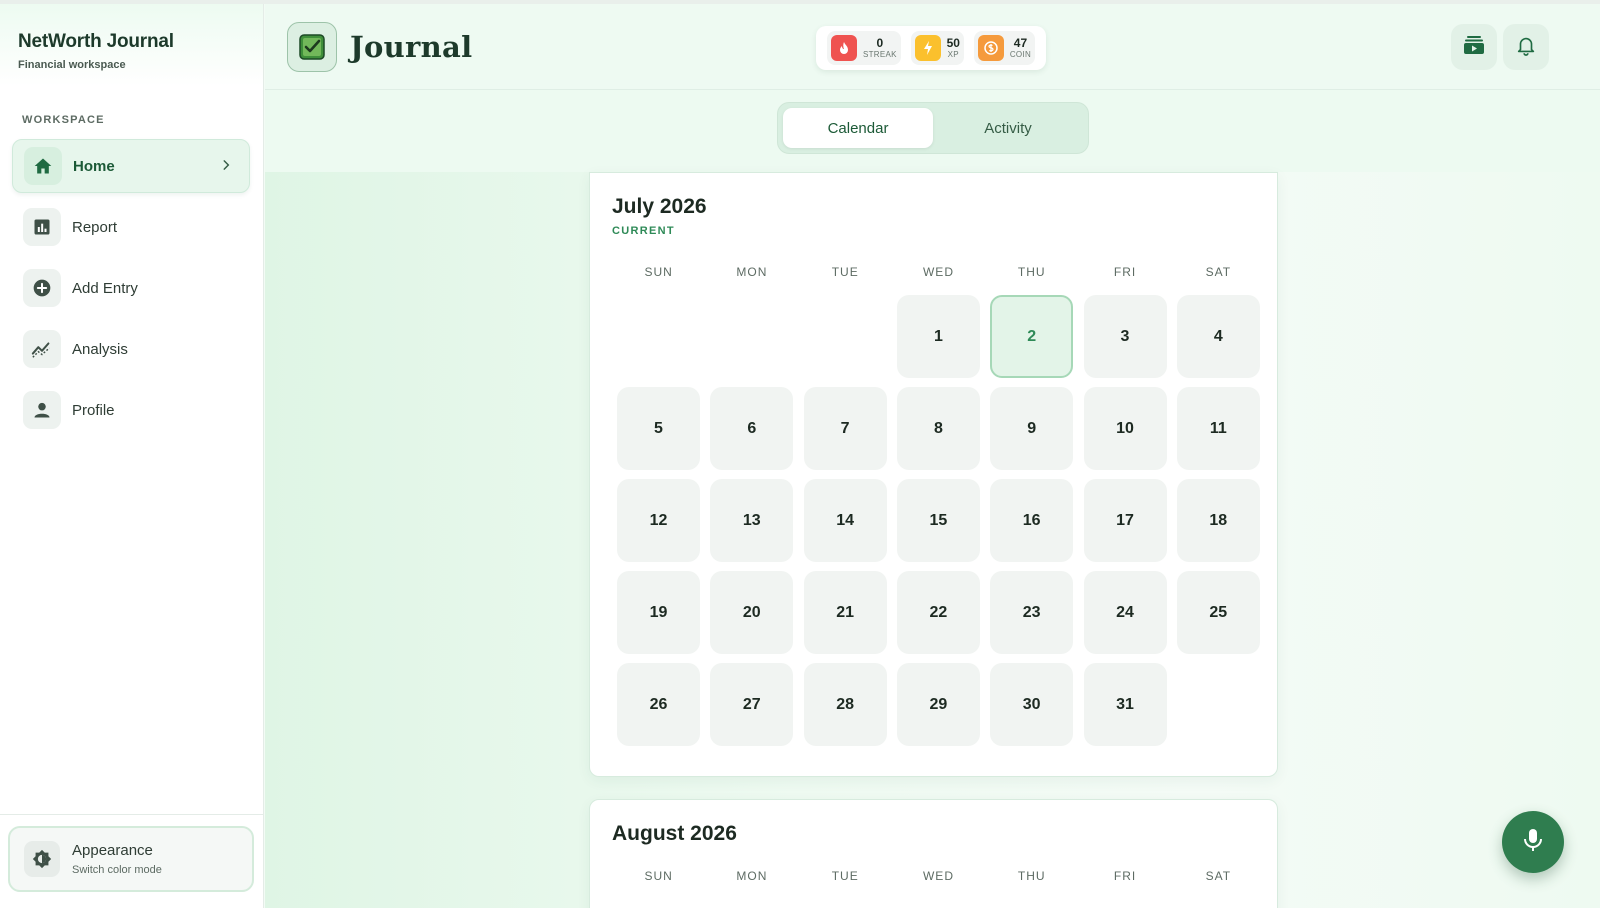 Image resolution: width=1600 pixels, height=908 pixels. What do you see at coordinates (933, 853) in the screenshot?
I see `month-card-august: August 2026 SUN MON TUE WED THU FRI SAT` at bounding box center [933, 853].